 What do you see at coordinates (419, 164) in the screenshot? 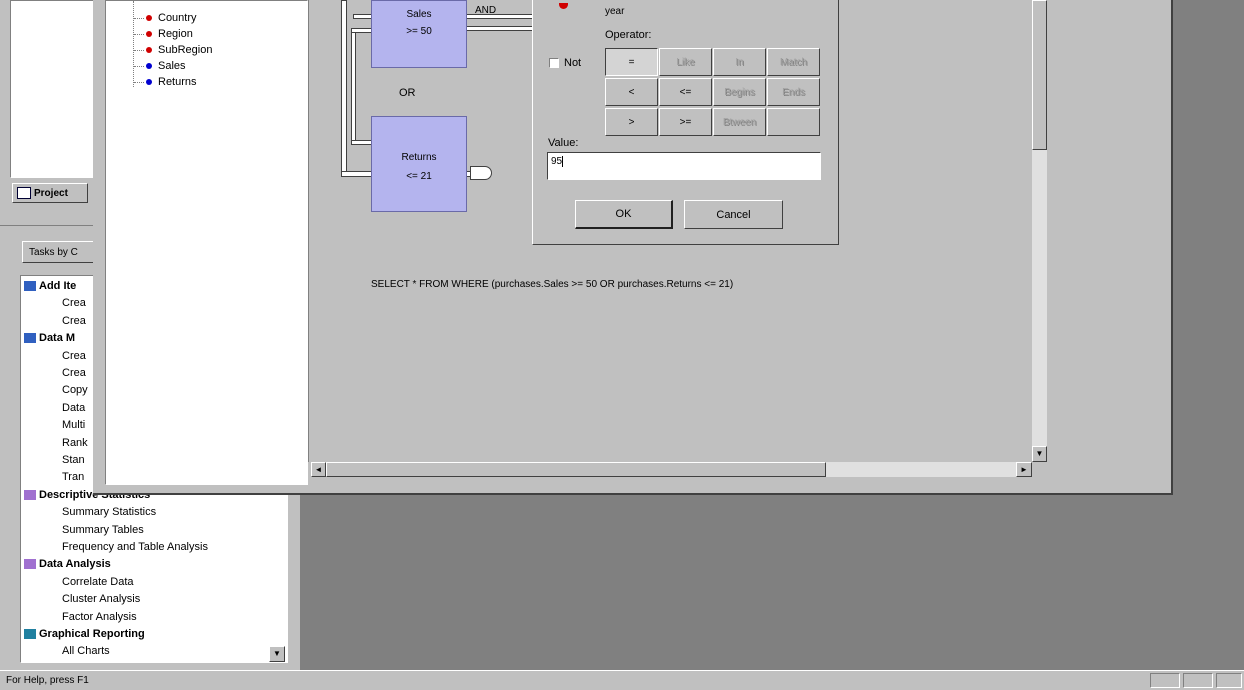
I see `condition-node-returns: Returns <= 21` at bounding box center [419, 164].